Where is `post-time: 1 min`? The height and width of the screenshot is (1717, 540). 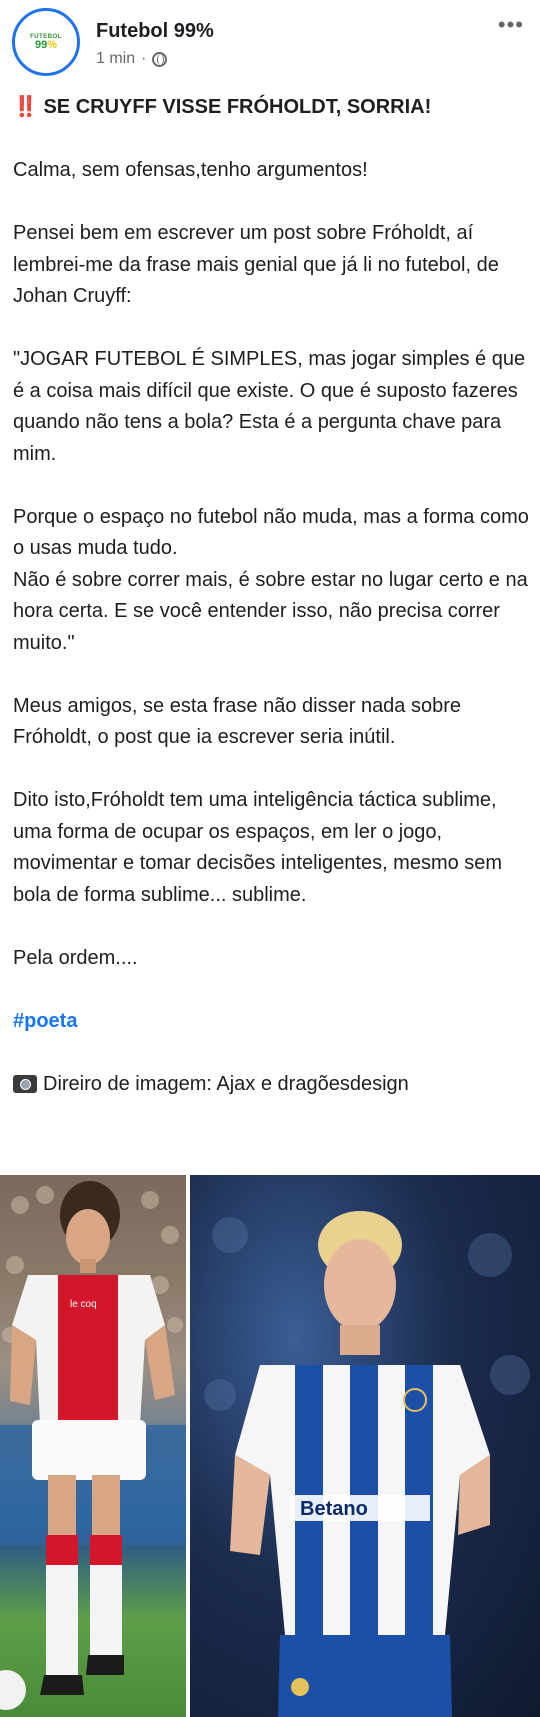
post-time: 1 min is located at coordinates (115, 59).